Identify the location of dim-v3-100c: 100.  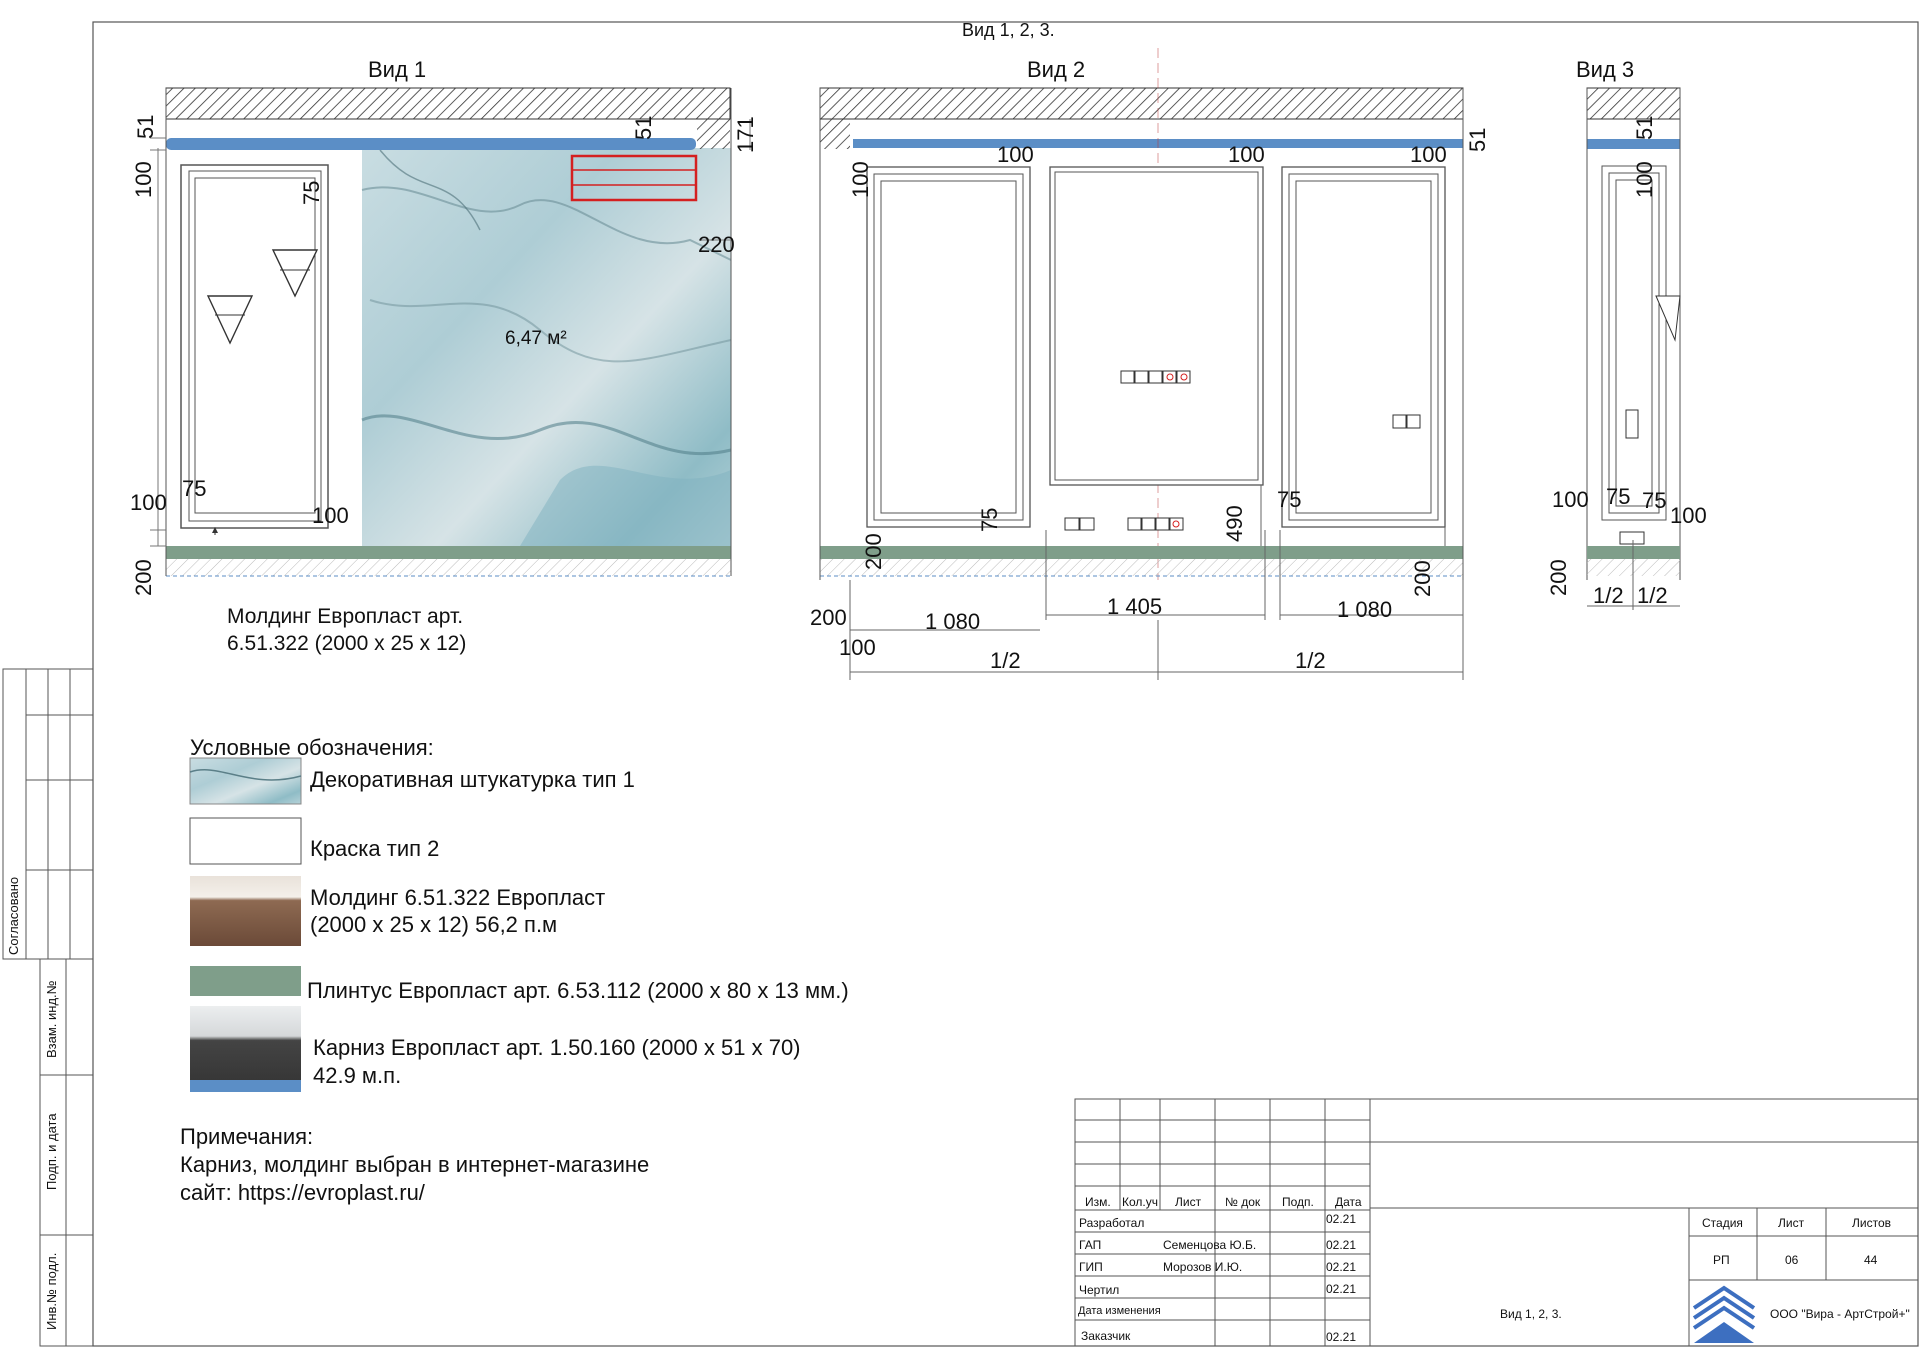
(1688, 515).